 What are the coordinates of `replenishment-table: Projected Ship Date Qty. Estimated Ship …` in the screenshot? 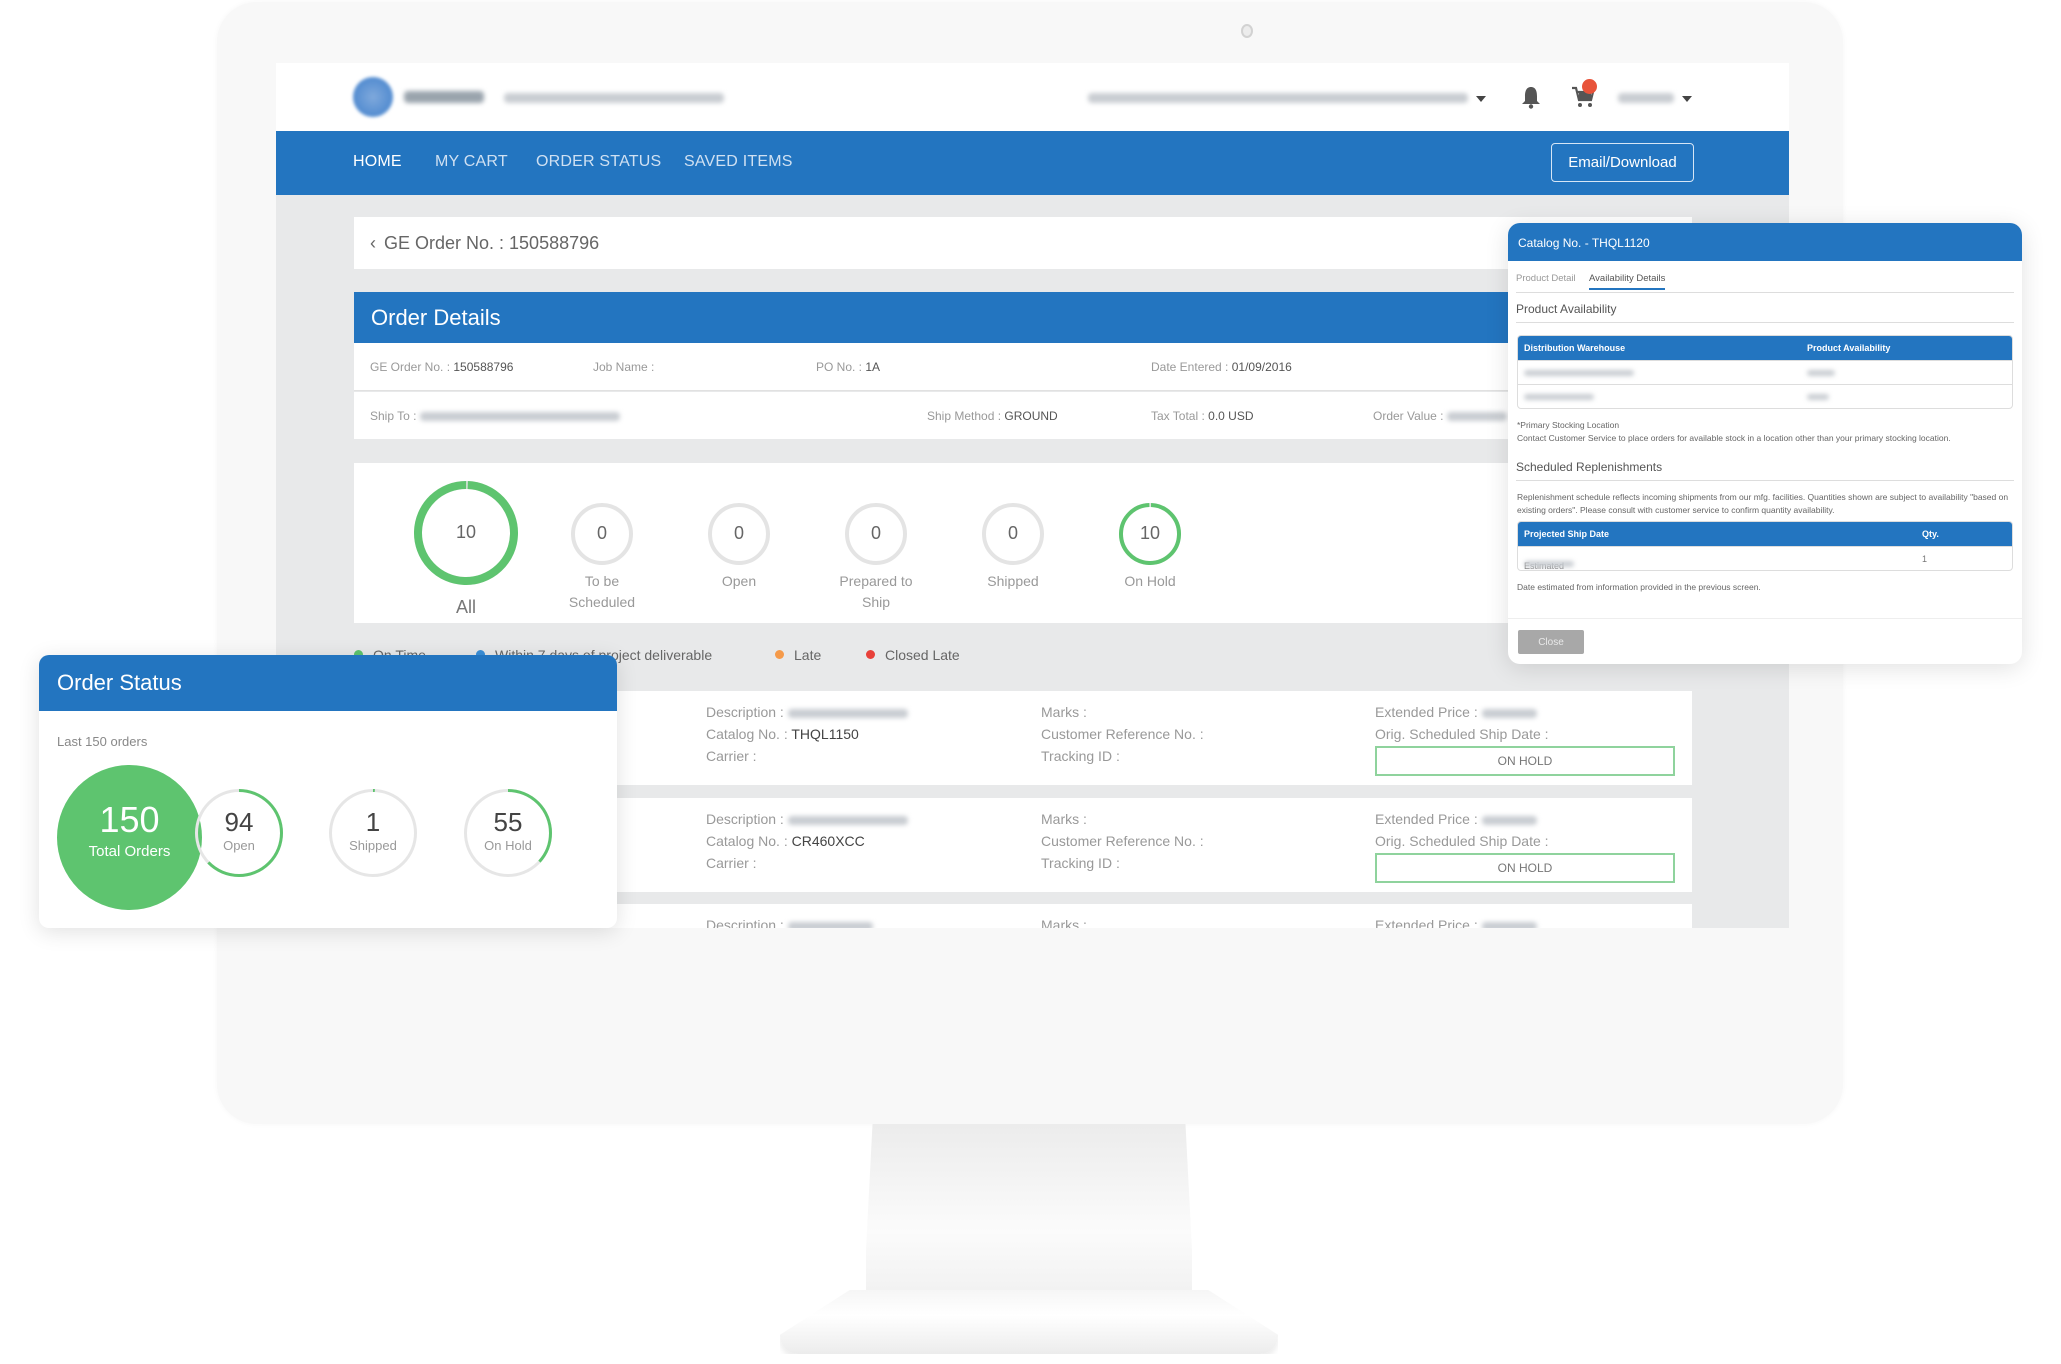 It's located at (1765, 546).